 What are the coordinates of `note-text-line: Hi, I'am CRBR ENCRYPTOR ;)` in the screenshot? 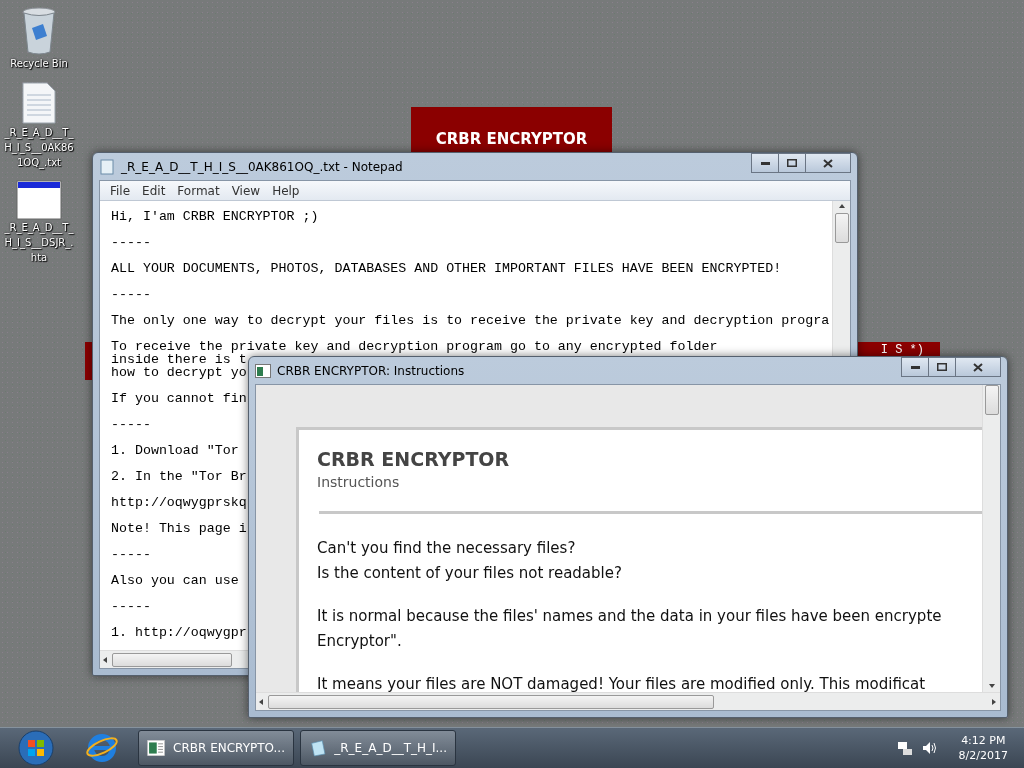 It's located at (215, 216).